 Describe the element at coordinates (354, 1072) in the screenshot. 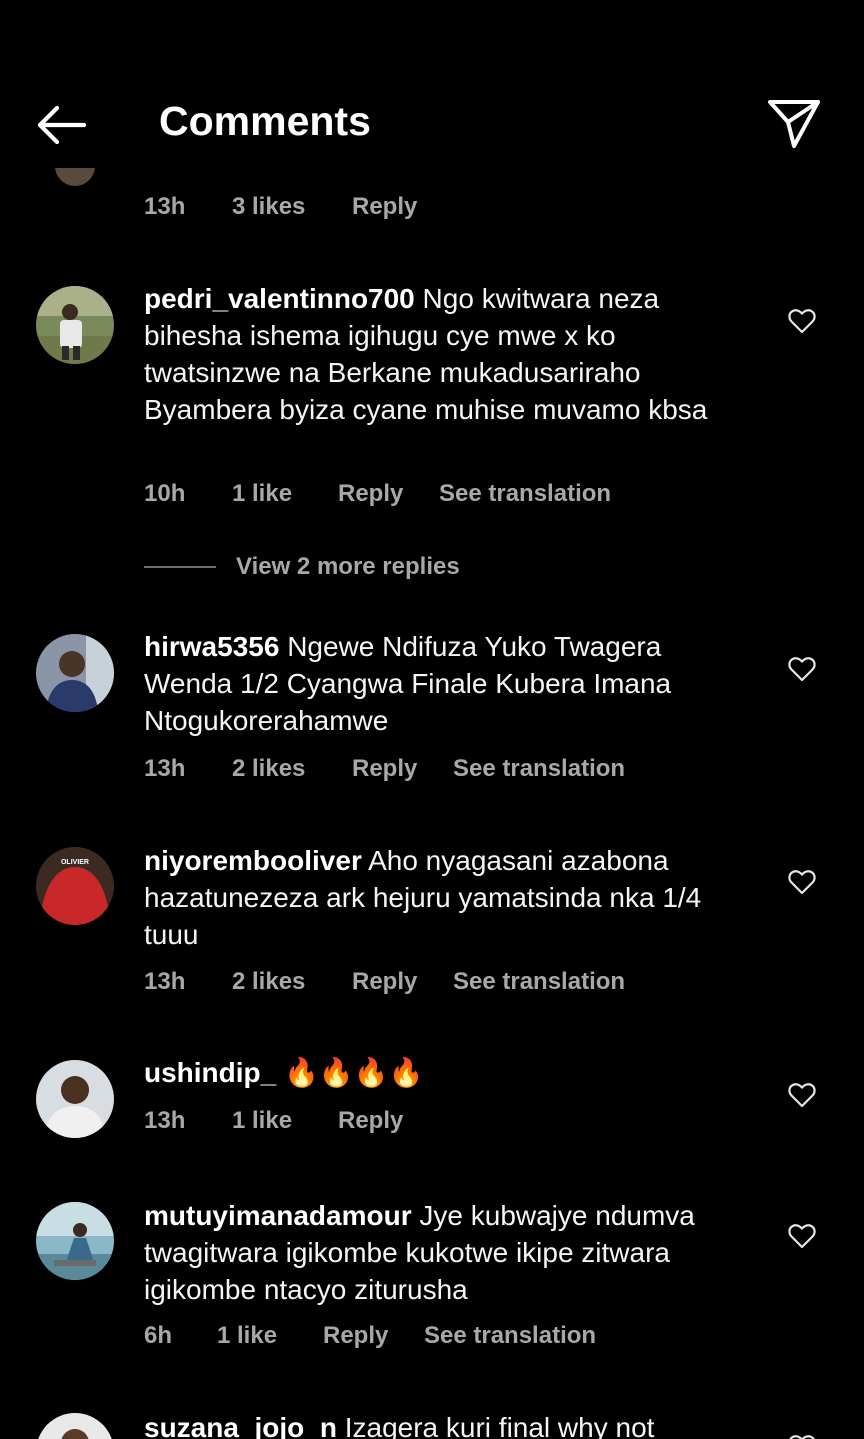

I see `comment-content: 🔥🔥🔥🔥` at that location.